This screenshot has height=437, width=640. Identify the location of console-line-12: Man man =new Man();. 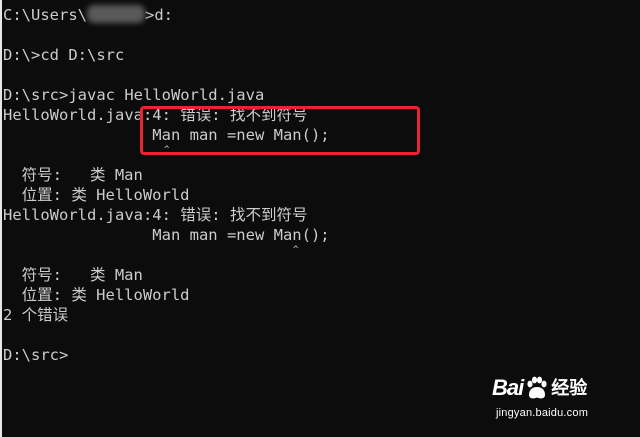
(166, 235).